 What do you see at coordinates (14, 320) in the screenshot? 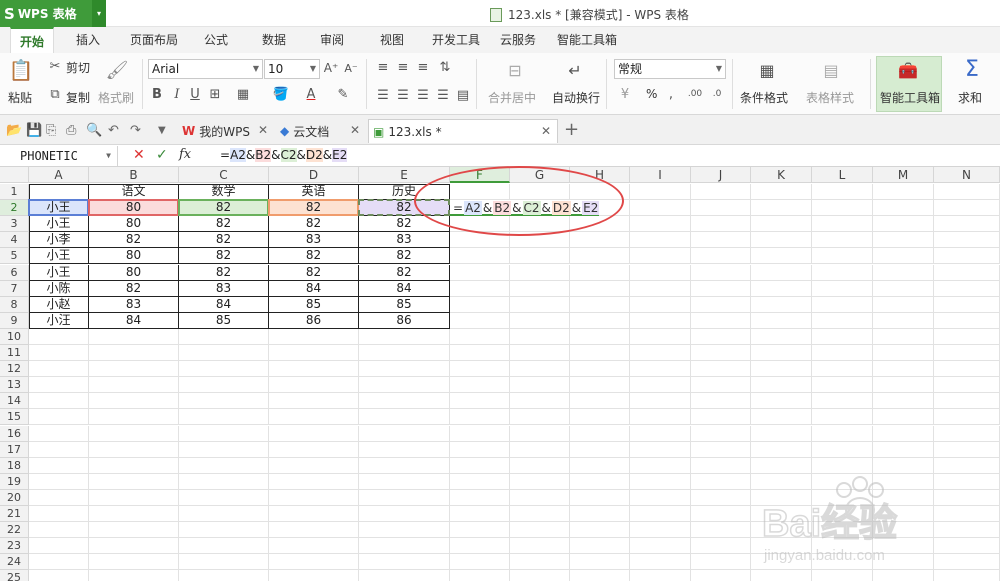
I see `row-header-9: 9` at bounding box center [14, 320].